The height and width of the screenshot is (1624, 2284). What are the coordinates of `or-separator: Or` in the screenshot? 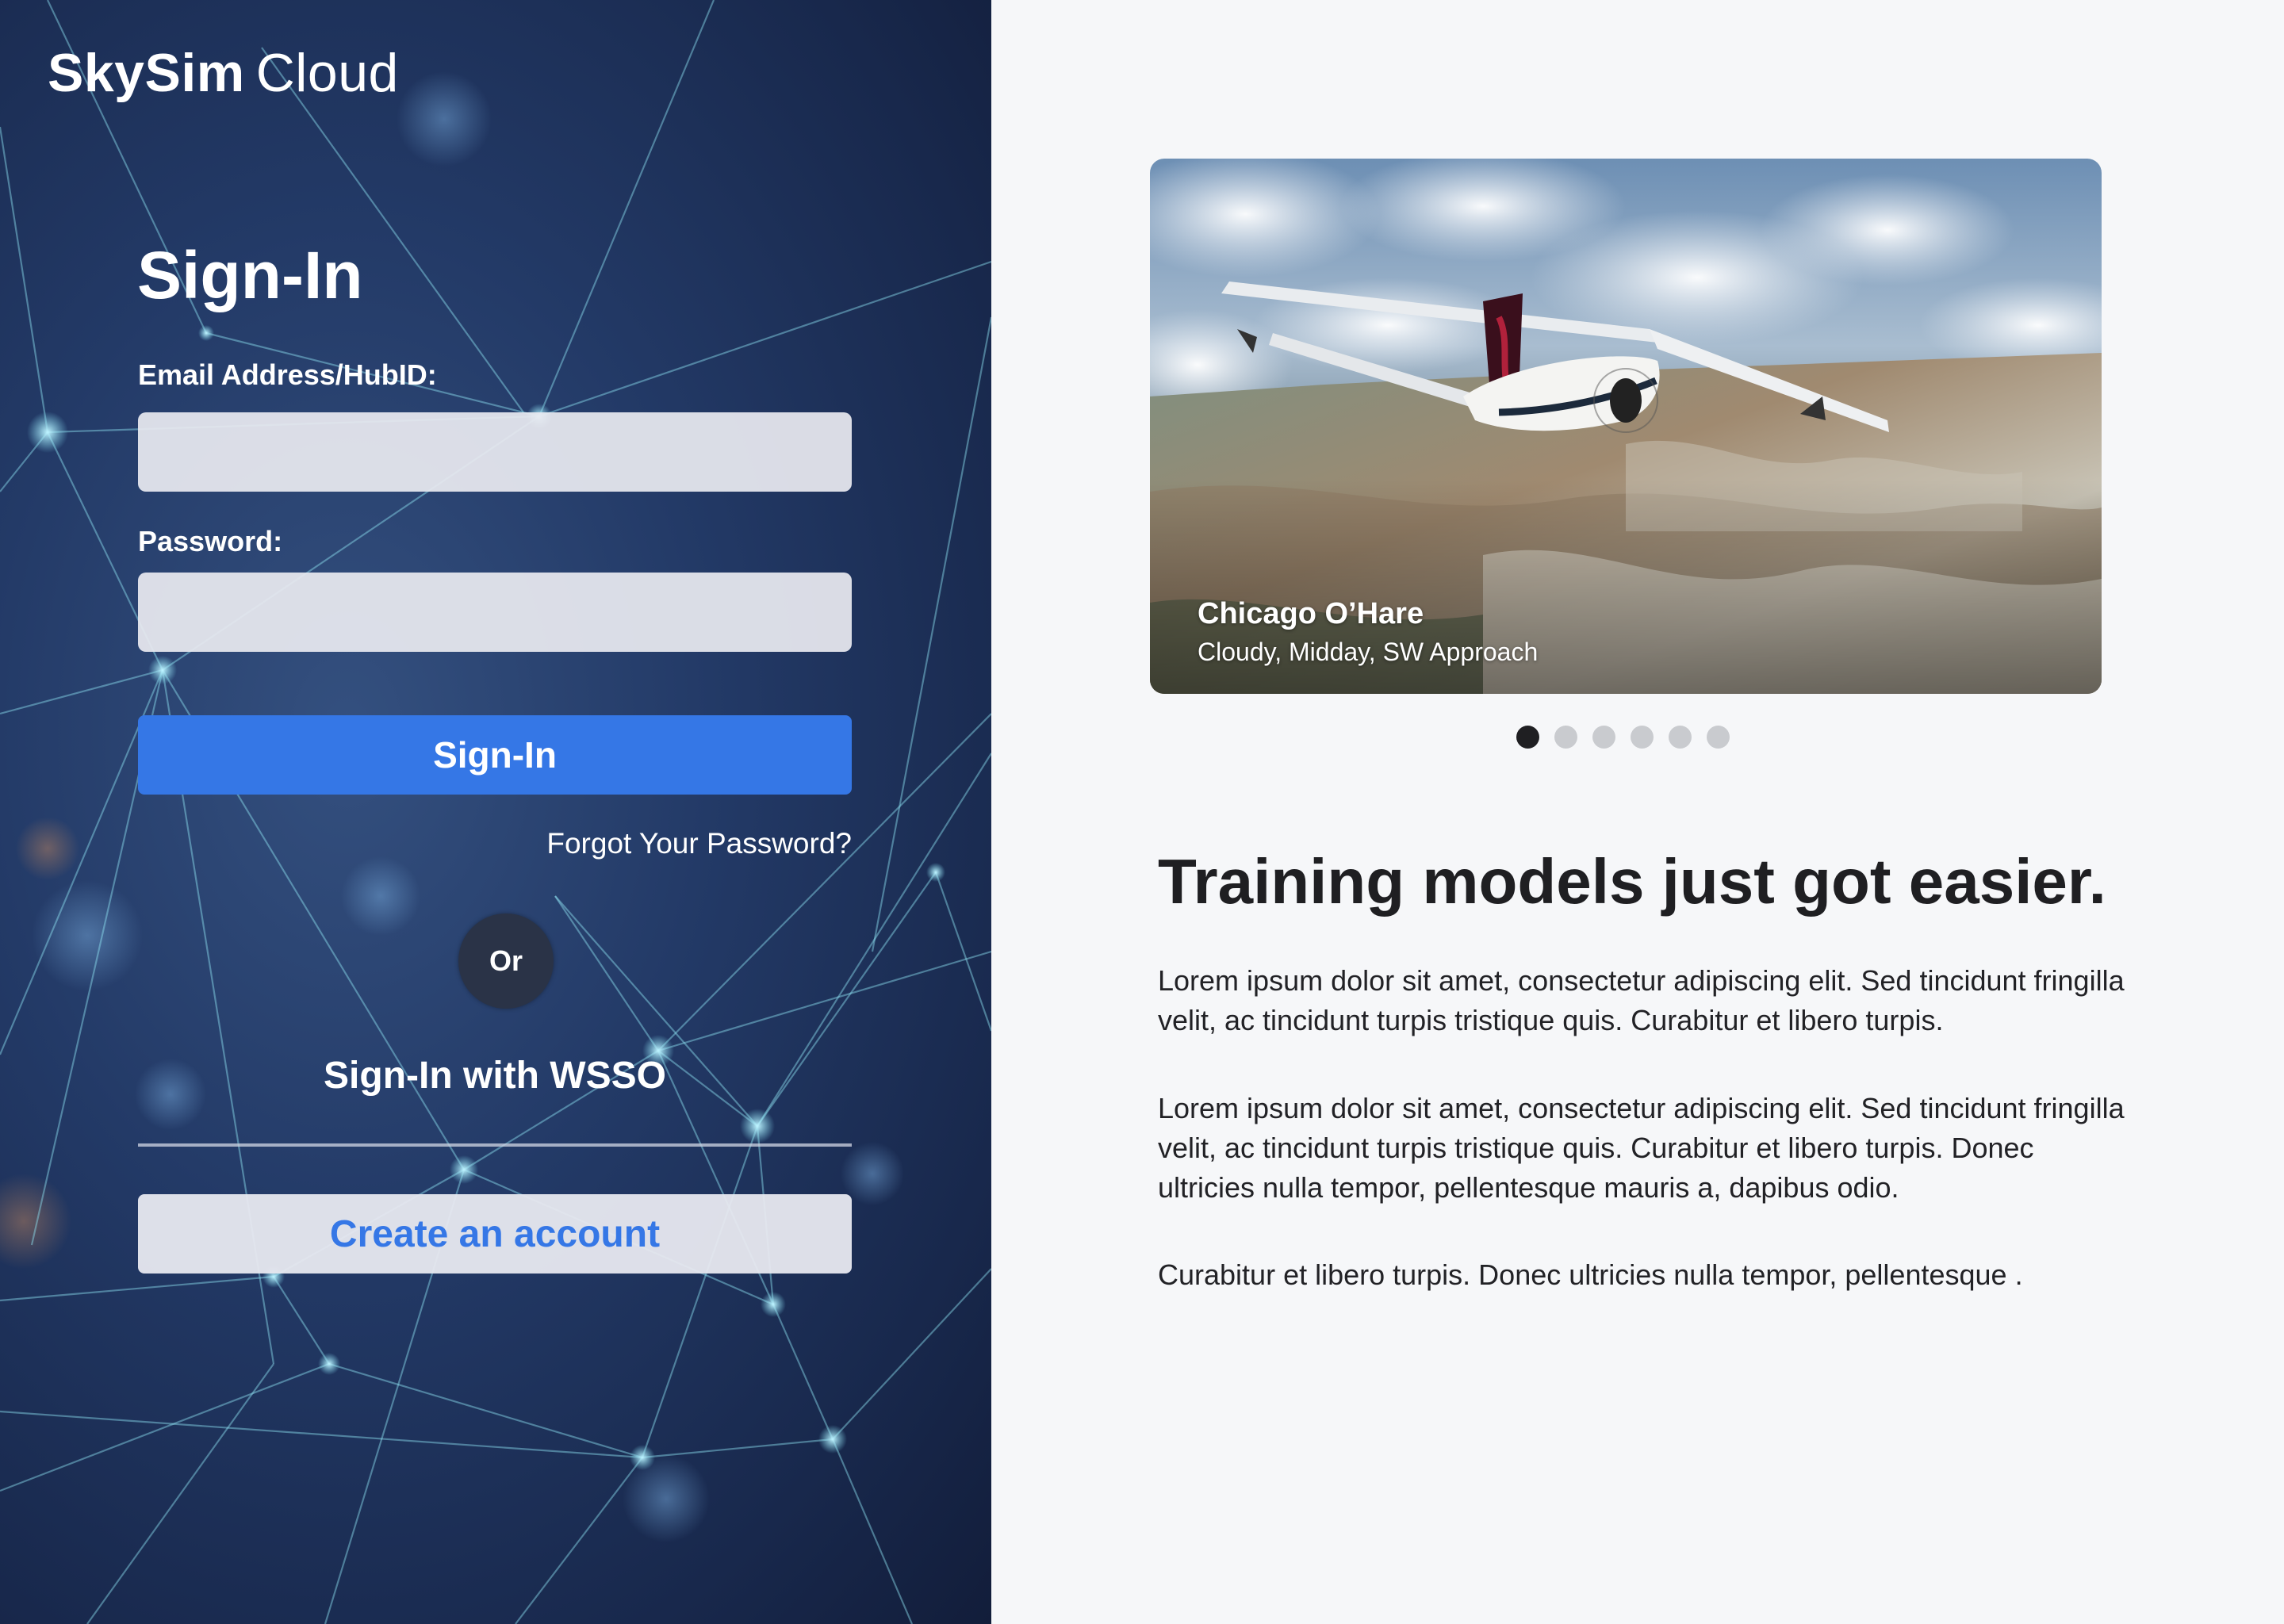 It's located at (506, 961).